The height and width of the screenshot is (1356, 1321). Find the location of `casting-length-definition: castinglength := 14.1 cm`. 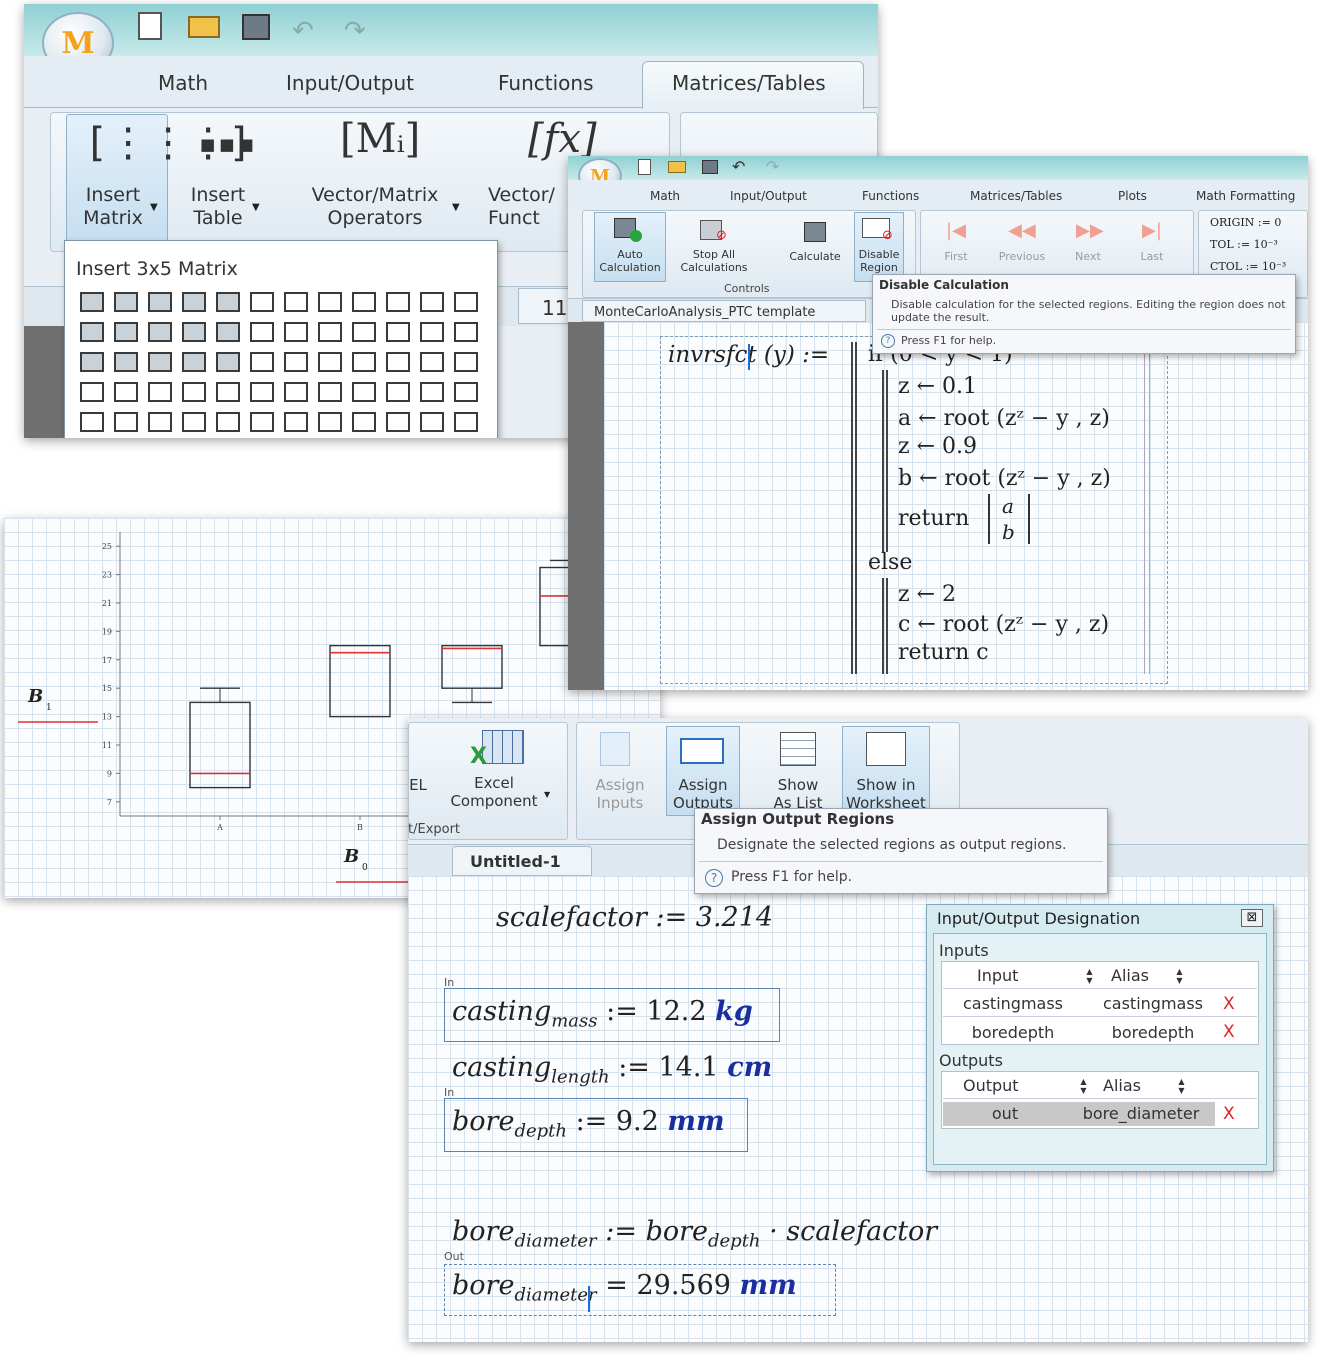

casting-length-definition: castinglength := 14.1 cm is located at coordinates (612, 1069).